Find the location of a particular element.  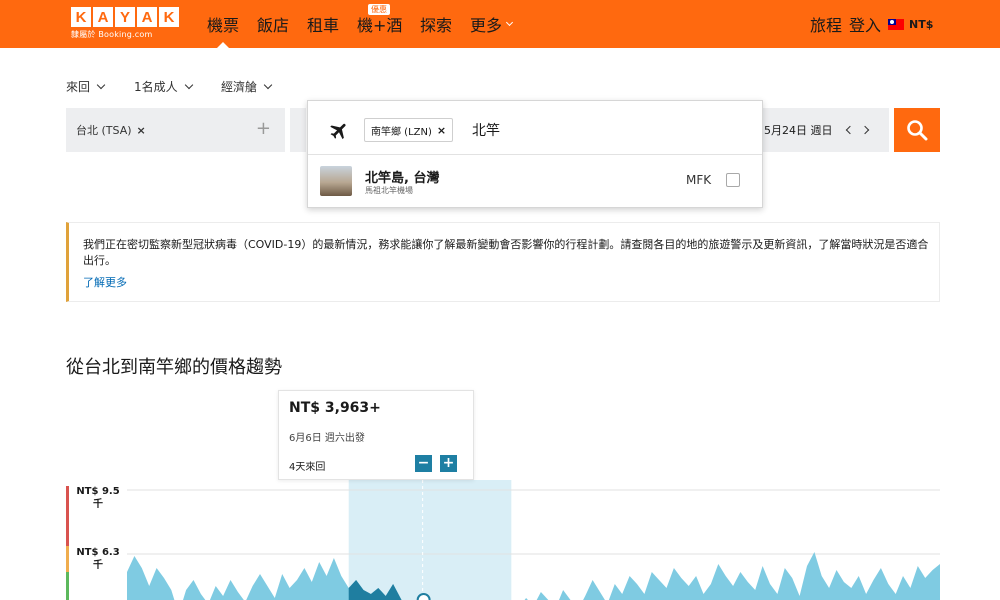

search-icon is located at coordinates (917, 130).